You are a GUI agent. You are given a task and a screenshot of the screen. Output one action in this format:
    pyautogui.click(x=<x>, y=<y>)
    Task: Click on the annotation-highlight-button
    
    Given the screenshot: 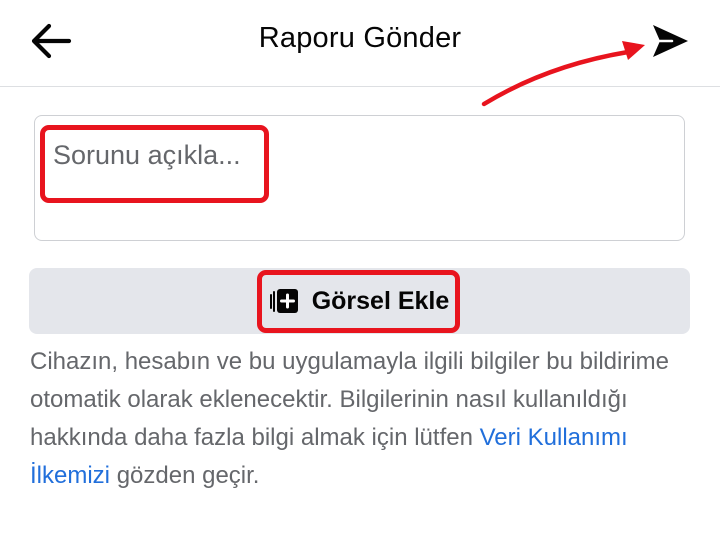 What is the action you would take?
    pyautogui.click(x=358, y=301)
    